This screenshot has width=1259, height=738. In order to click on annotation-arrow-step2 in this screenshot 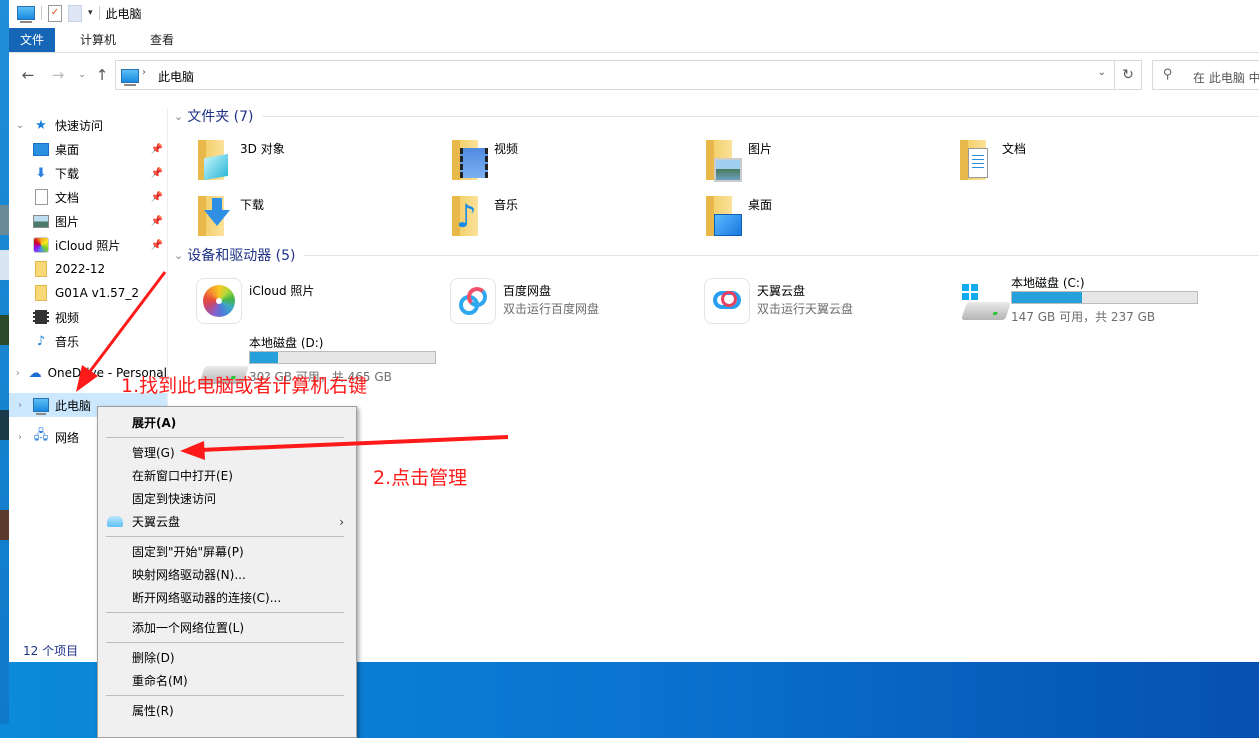, I will do `click(354, 443)`.